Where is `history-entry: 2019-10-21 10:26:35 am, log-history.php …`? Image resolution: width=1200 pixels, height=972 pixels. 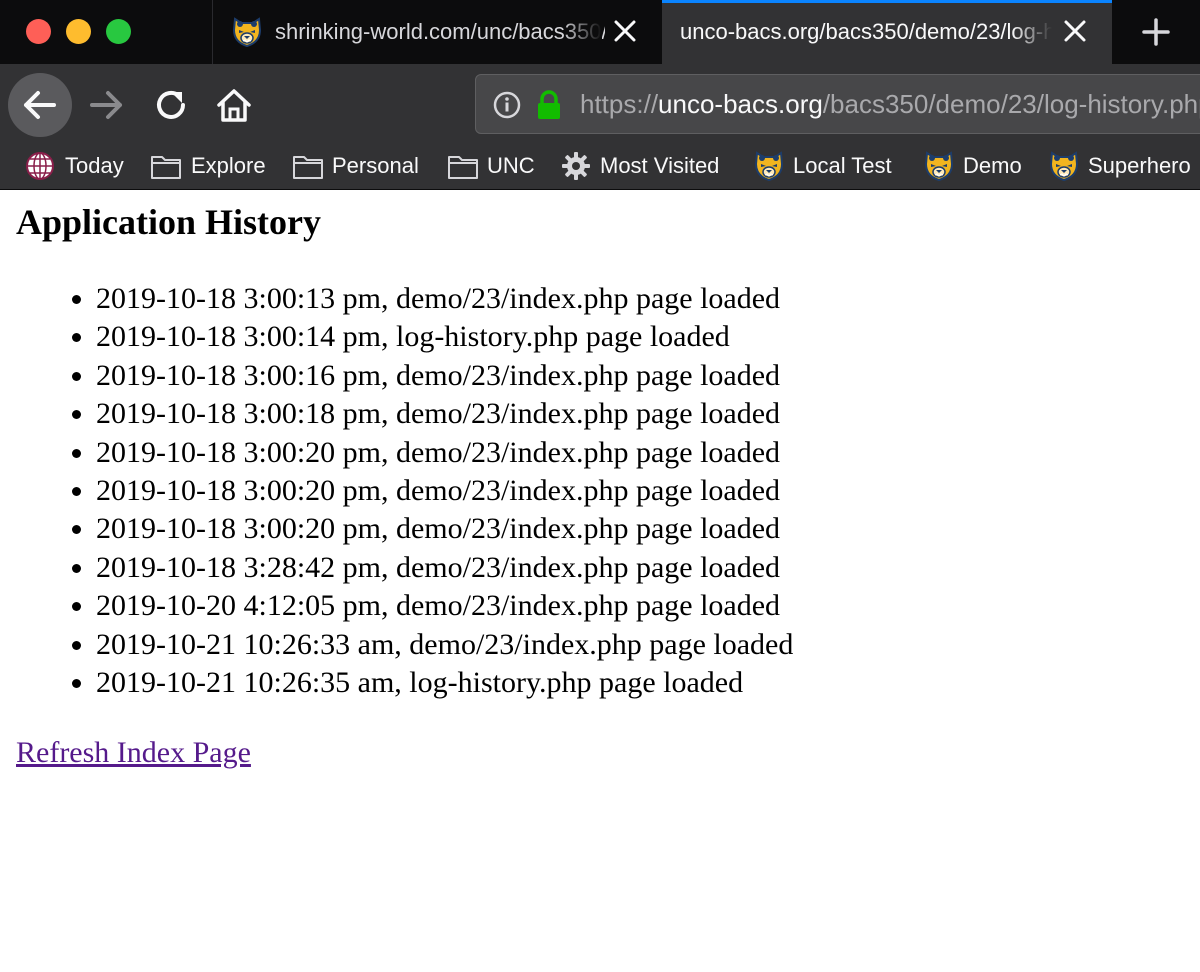 history-entry: 2019-10-21 10:26:35 am, log-history.php … is located at coordinates (444, 683).